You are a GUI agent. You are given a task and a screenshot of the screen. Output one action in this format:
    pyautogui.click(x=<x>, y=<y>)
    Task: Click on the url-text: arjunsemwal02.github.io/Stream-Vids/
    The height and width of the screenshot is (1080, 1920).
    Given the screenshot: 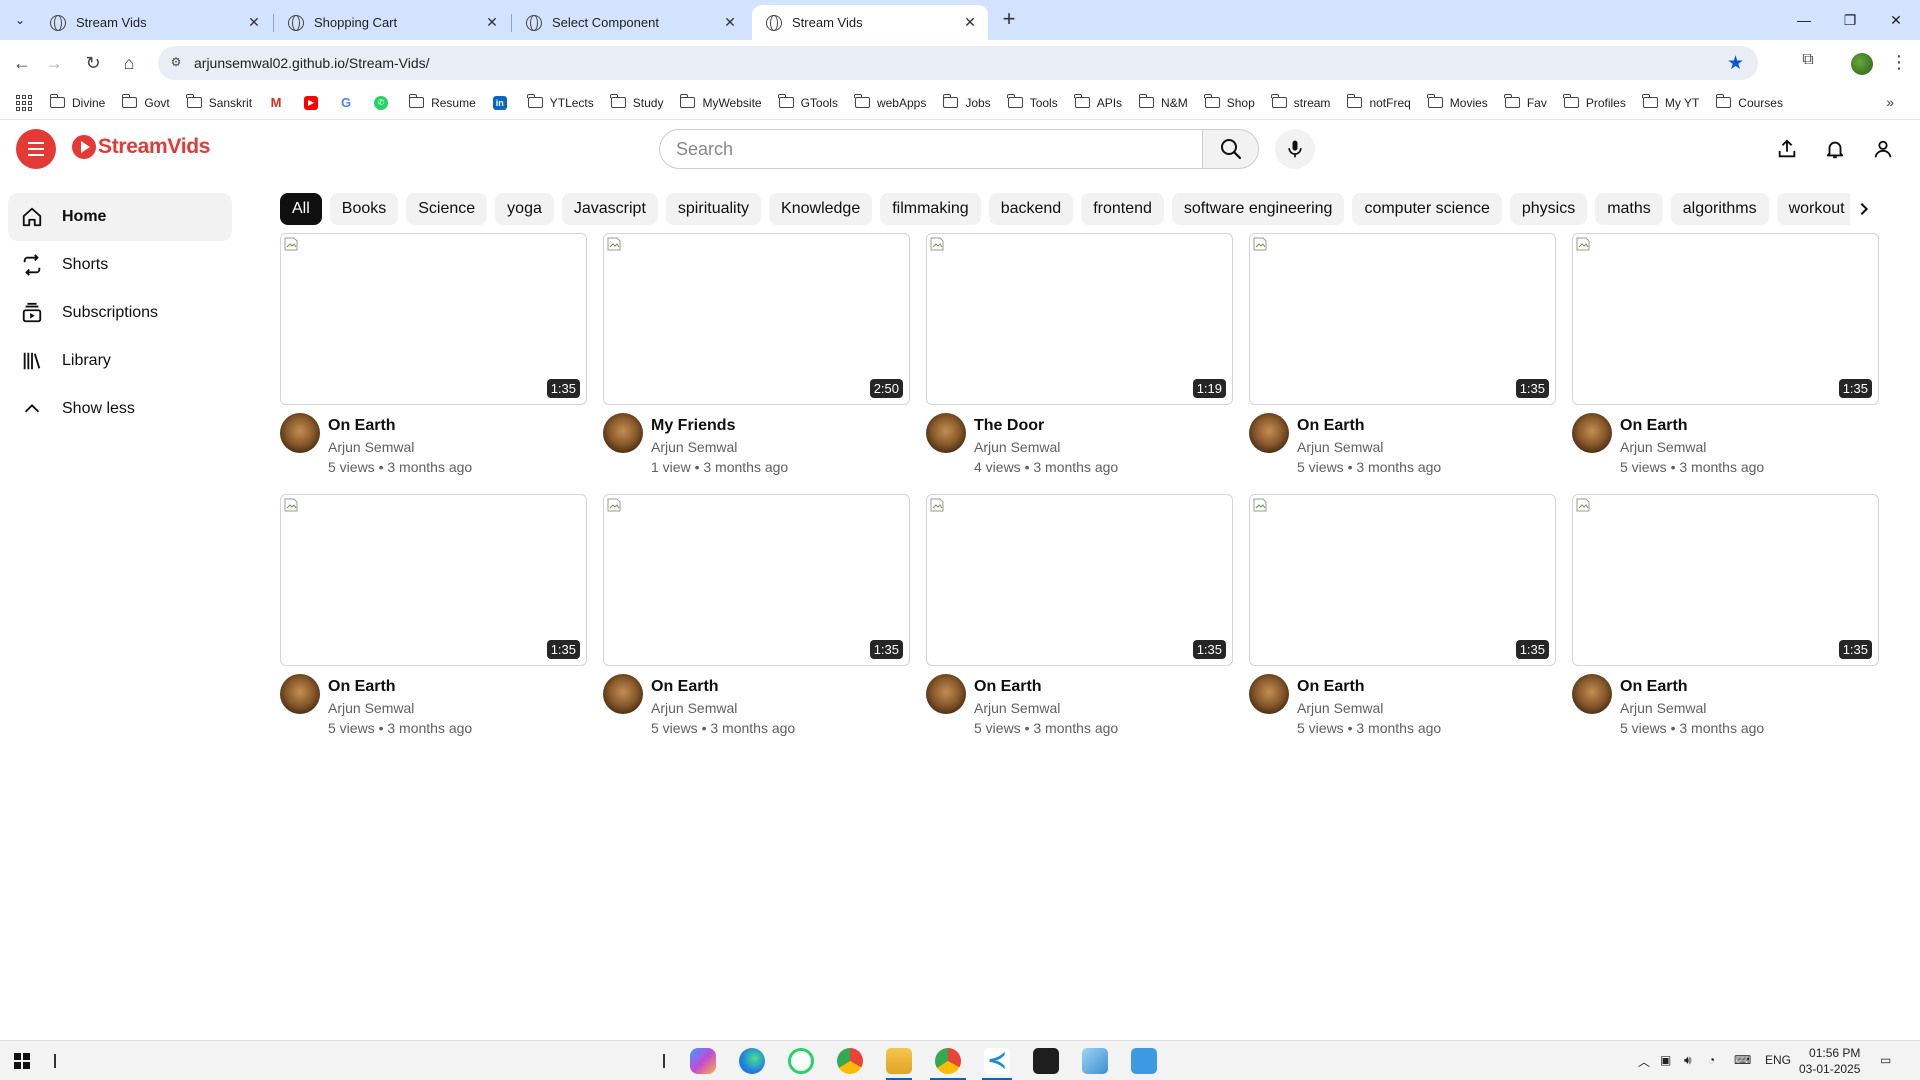 What is the action you would take?
    pyautogui.click(x=312, y=63)
    